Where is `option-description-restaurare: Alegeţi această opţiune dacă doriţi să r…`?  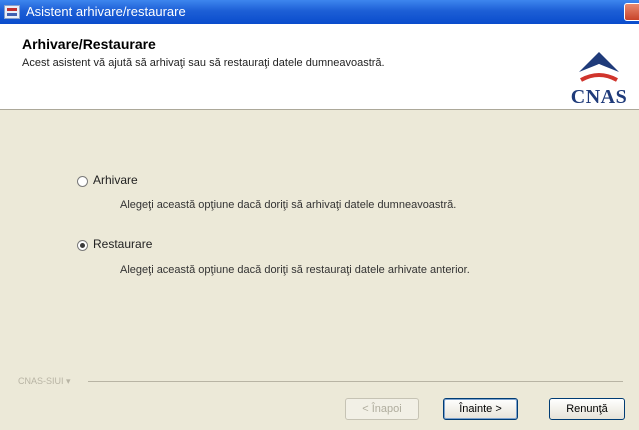
option-description-restaurare: Alegeţi această opţiune dacă doriţi să r… is located at coordinates (295, 270).